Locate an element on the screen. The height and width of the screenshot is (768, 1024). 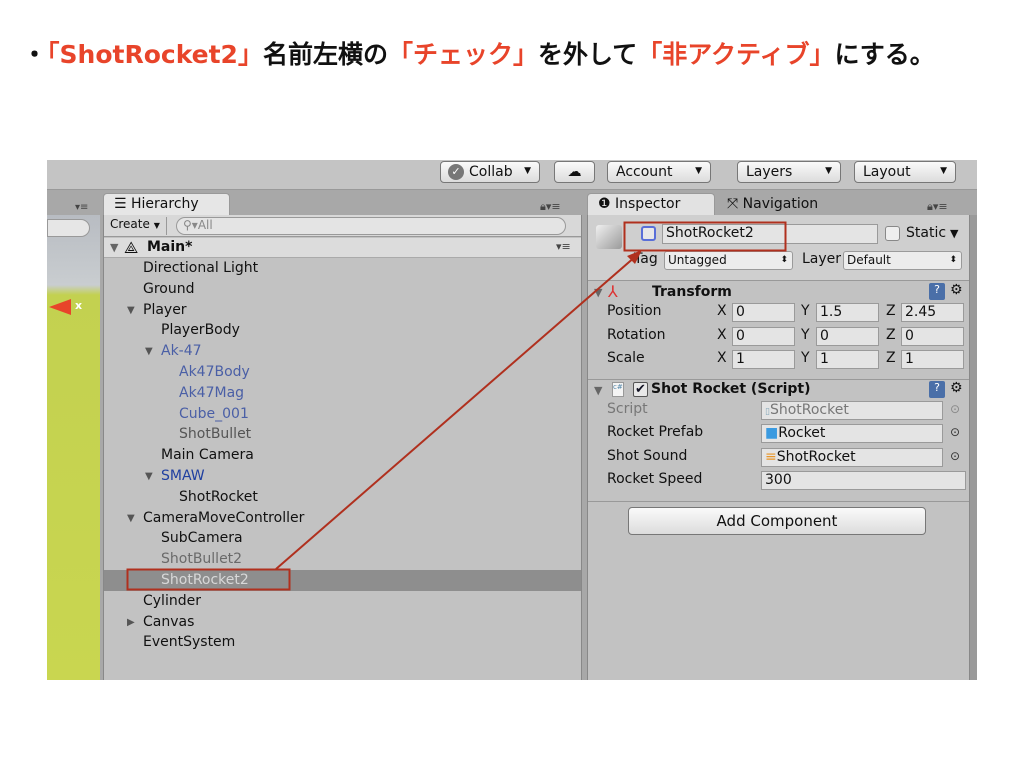
highlight-row-box is located at coordinates (208, 579).